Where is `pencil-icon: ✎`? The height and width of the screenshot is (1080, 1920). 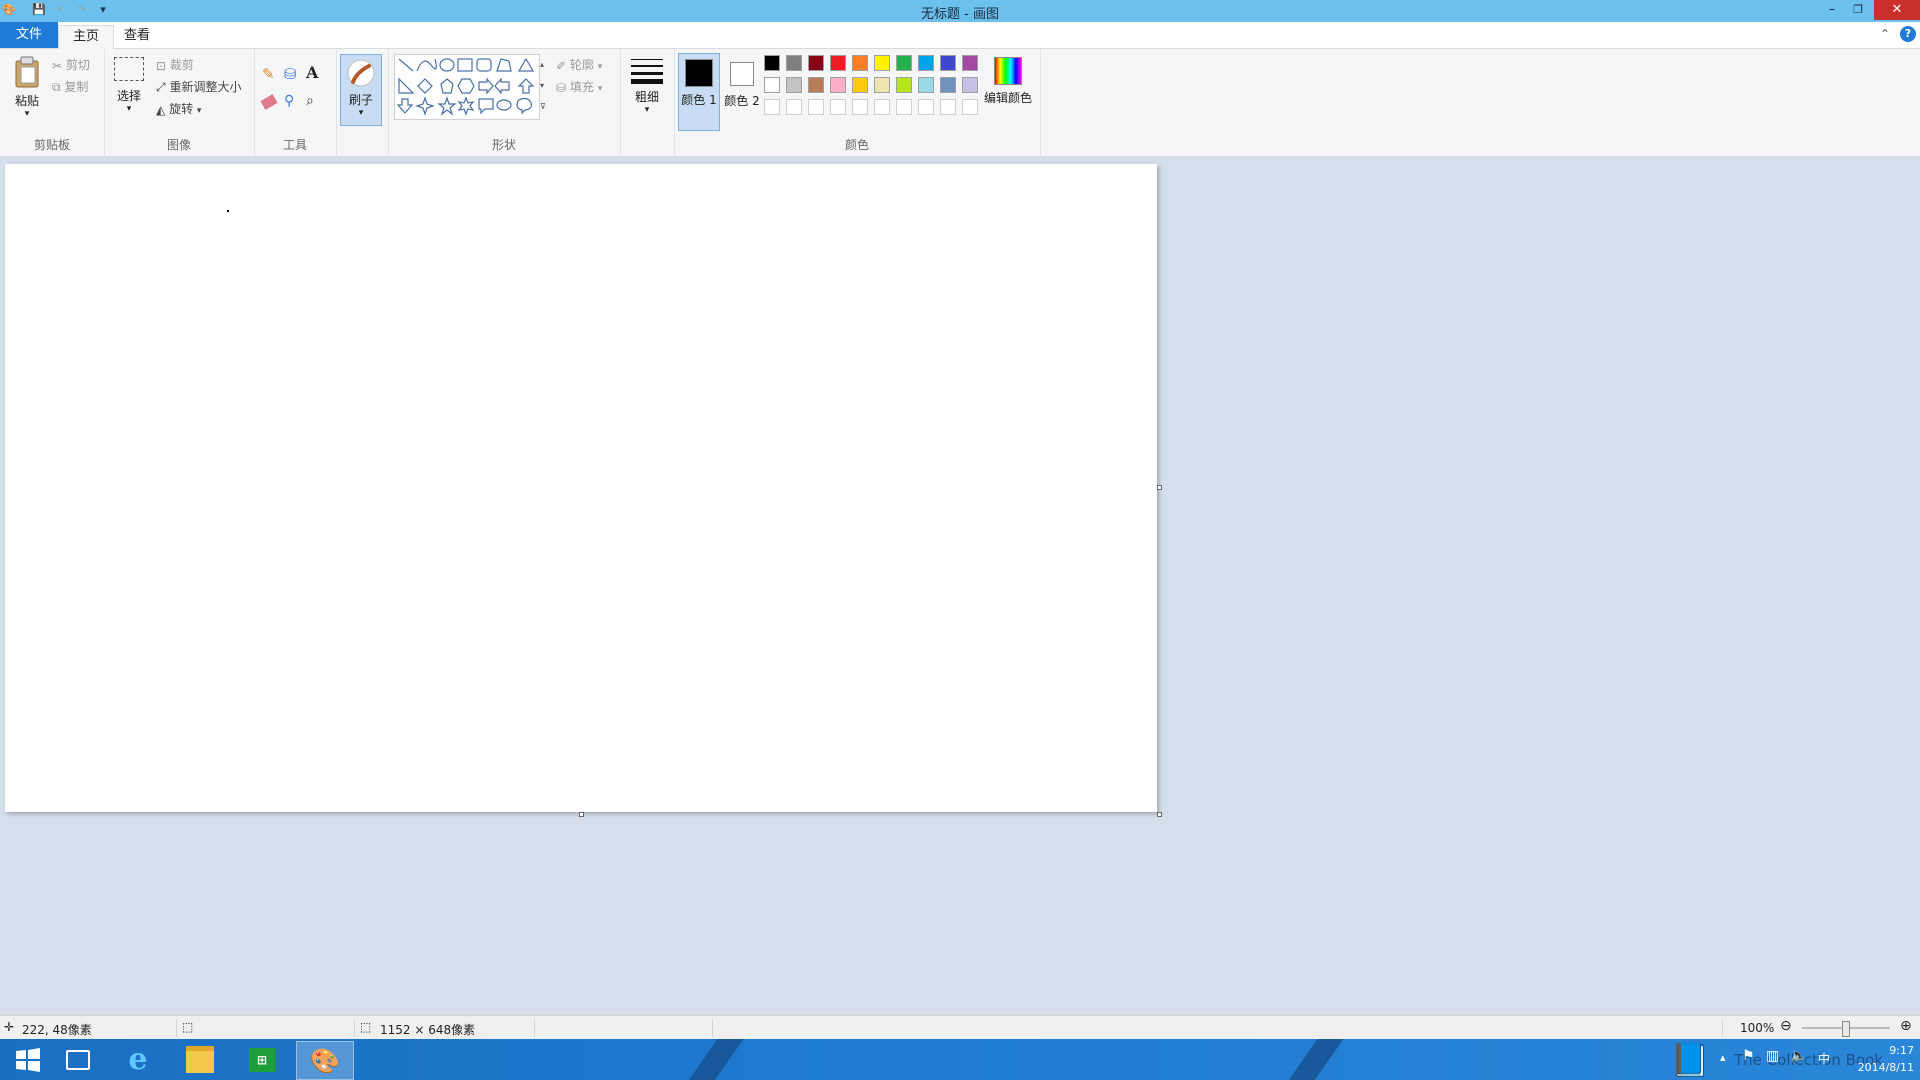 pencil-icon: ✎ is located at coordinates (268, 74).